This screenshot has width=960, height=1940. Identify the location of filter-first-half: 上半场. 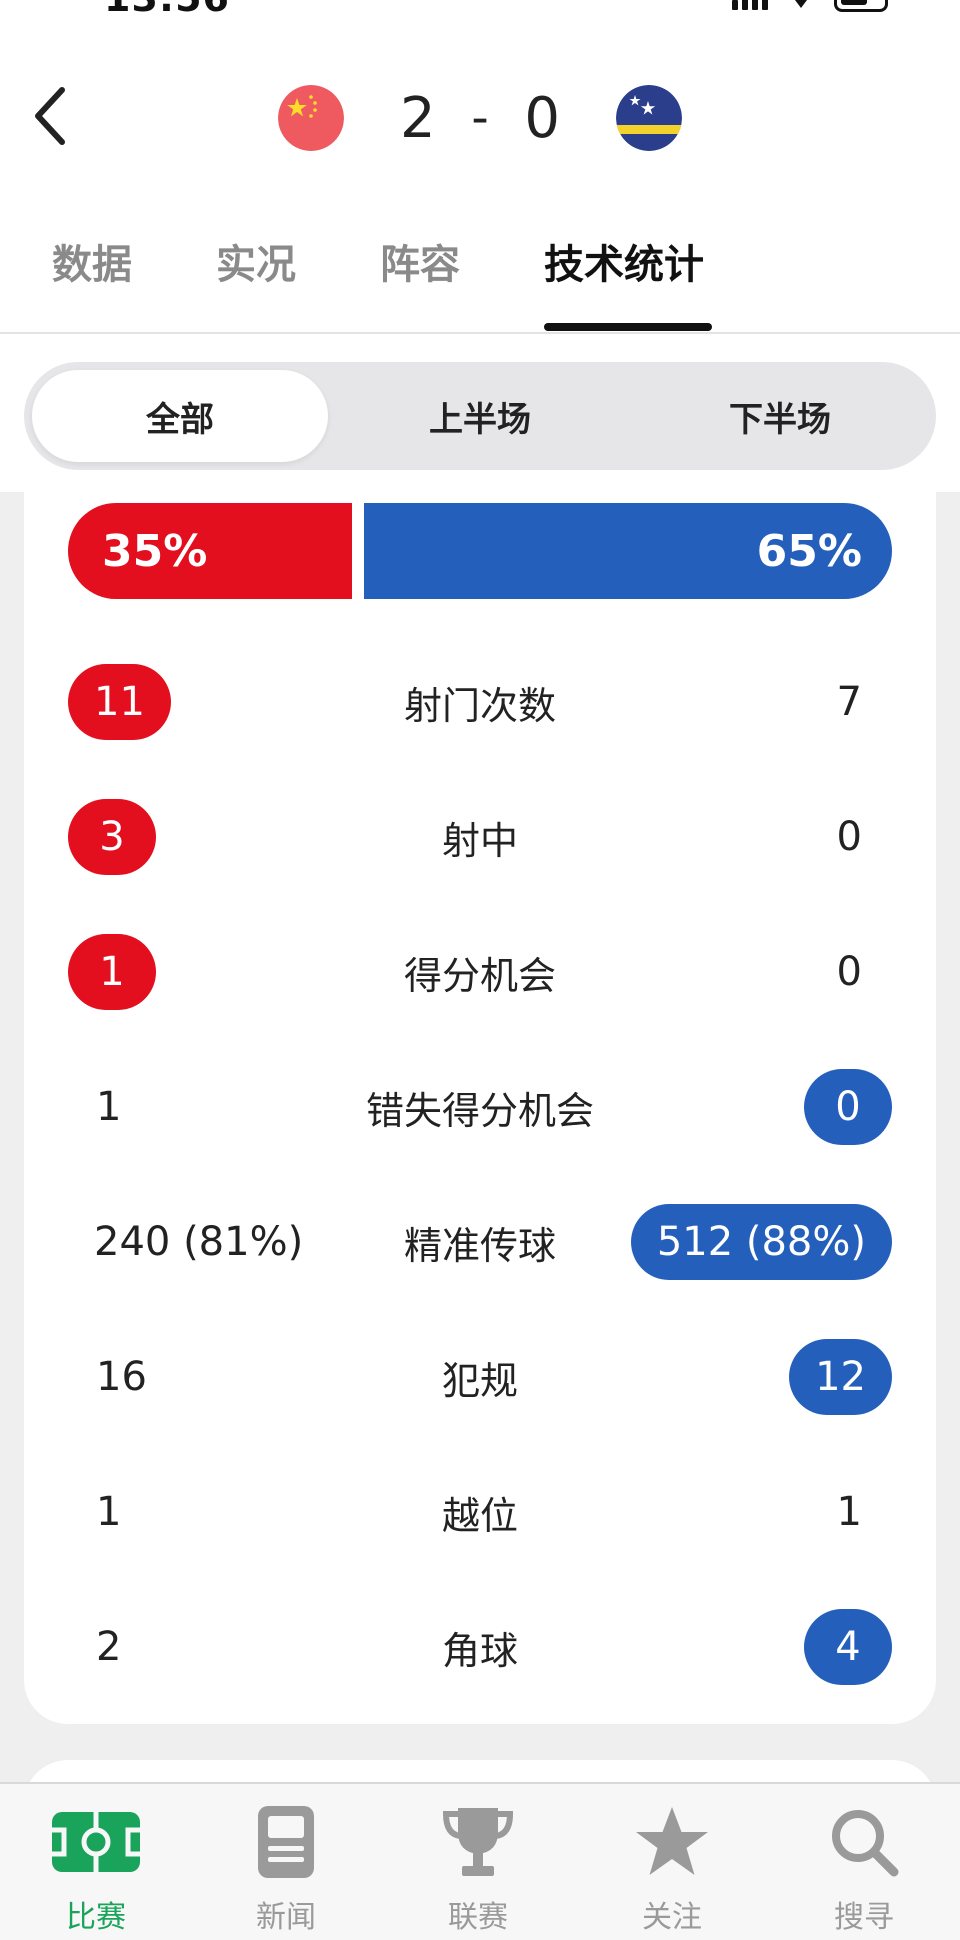
(480, 416).